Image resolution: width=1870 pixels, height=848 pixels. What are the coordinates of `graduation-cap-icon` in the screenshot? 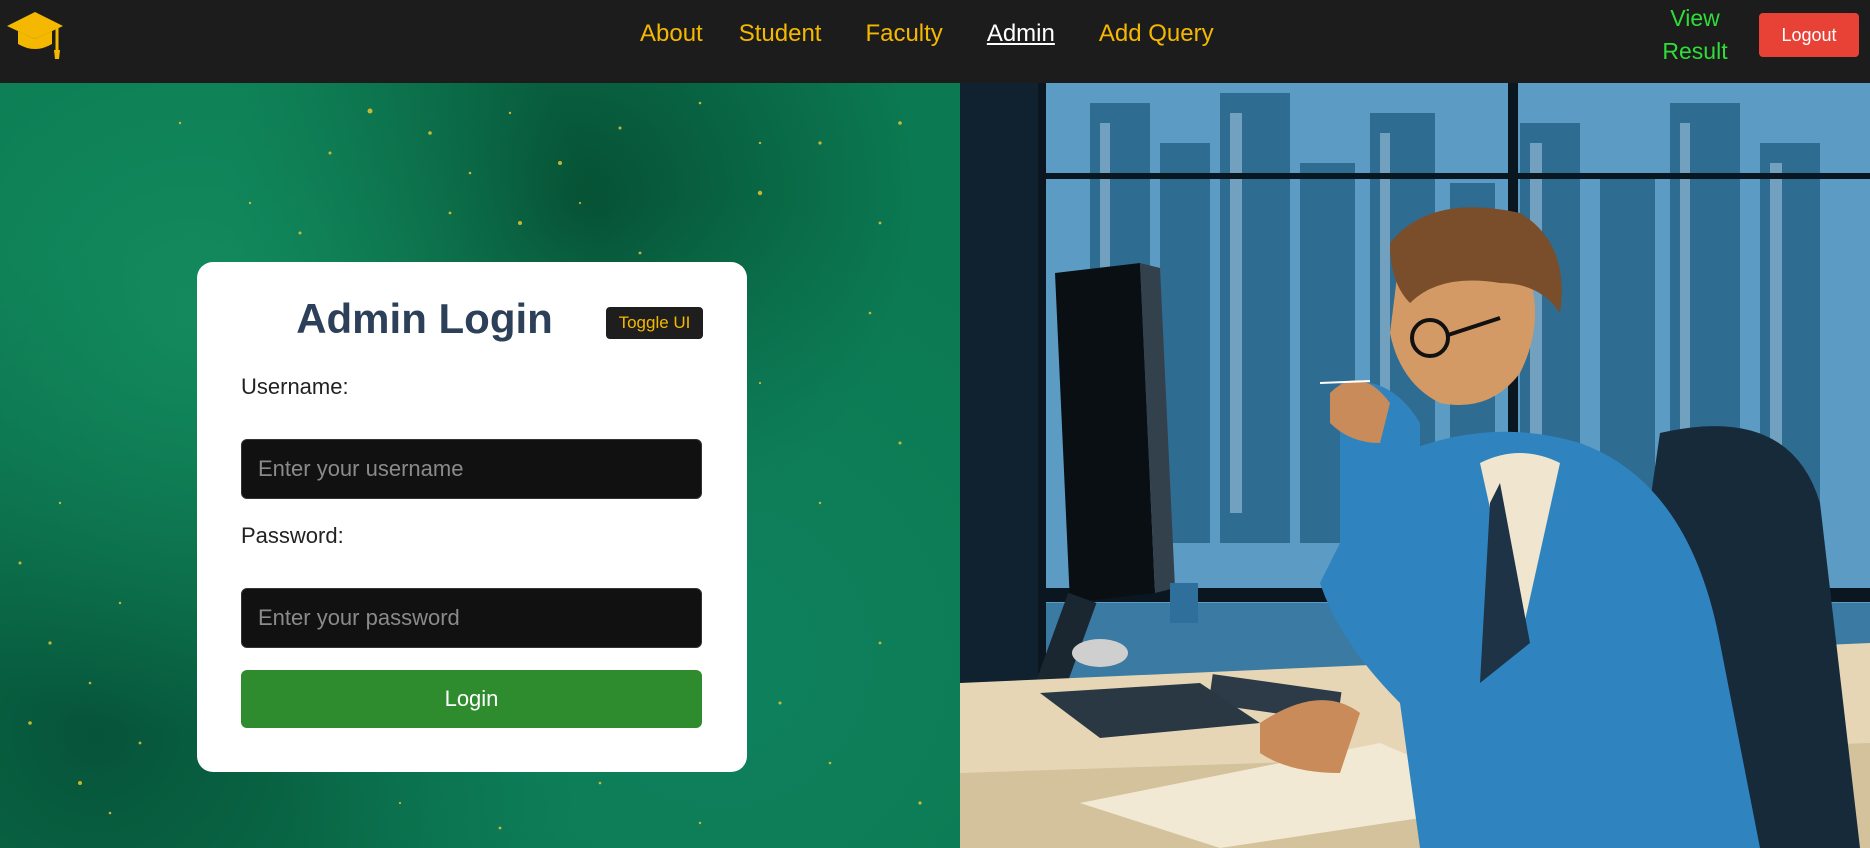 It's located at (35, 35).